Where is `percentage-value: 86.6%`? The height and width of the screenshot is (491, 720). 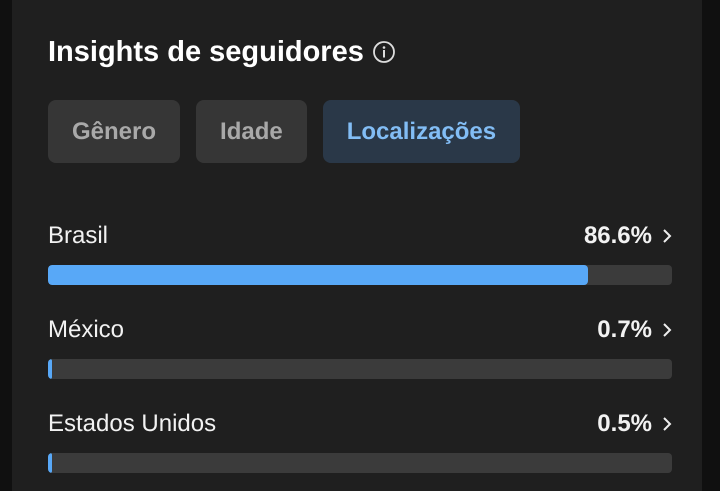 percentage-value: 86.6% is located at coordinates (618, 236).